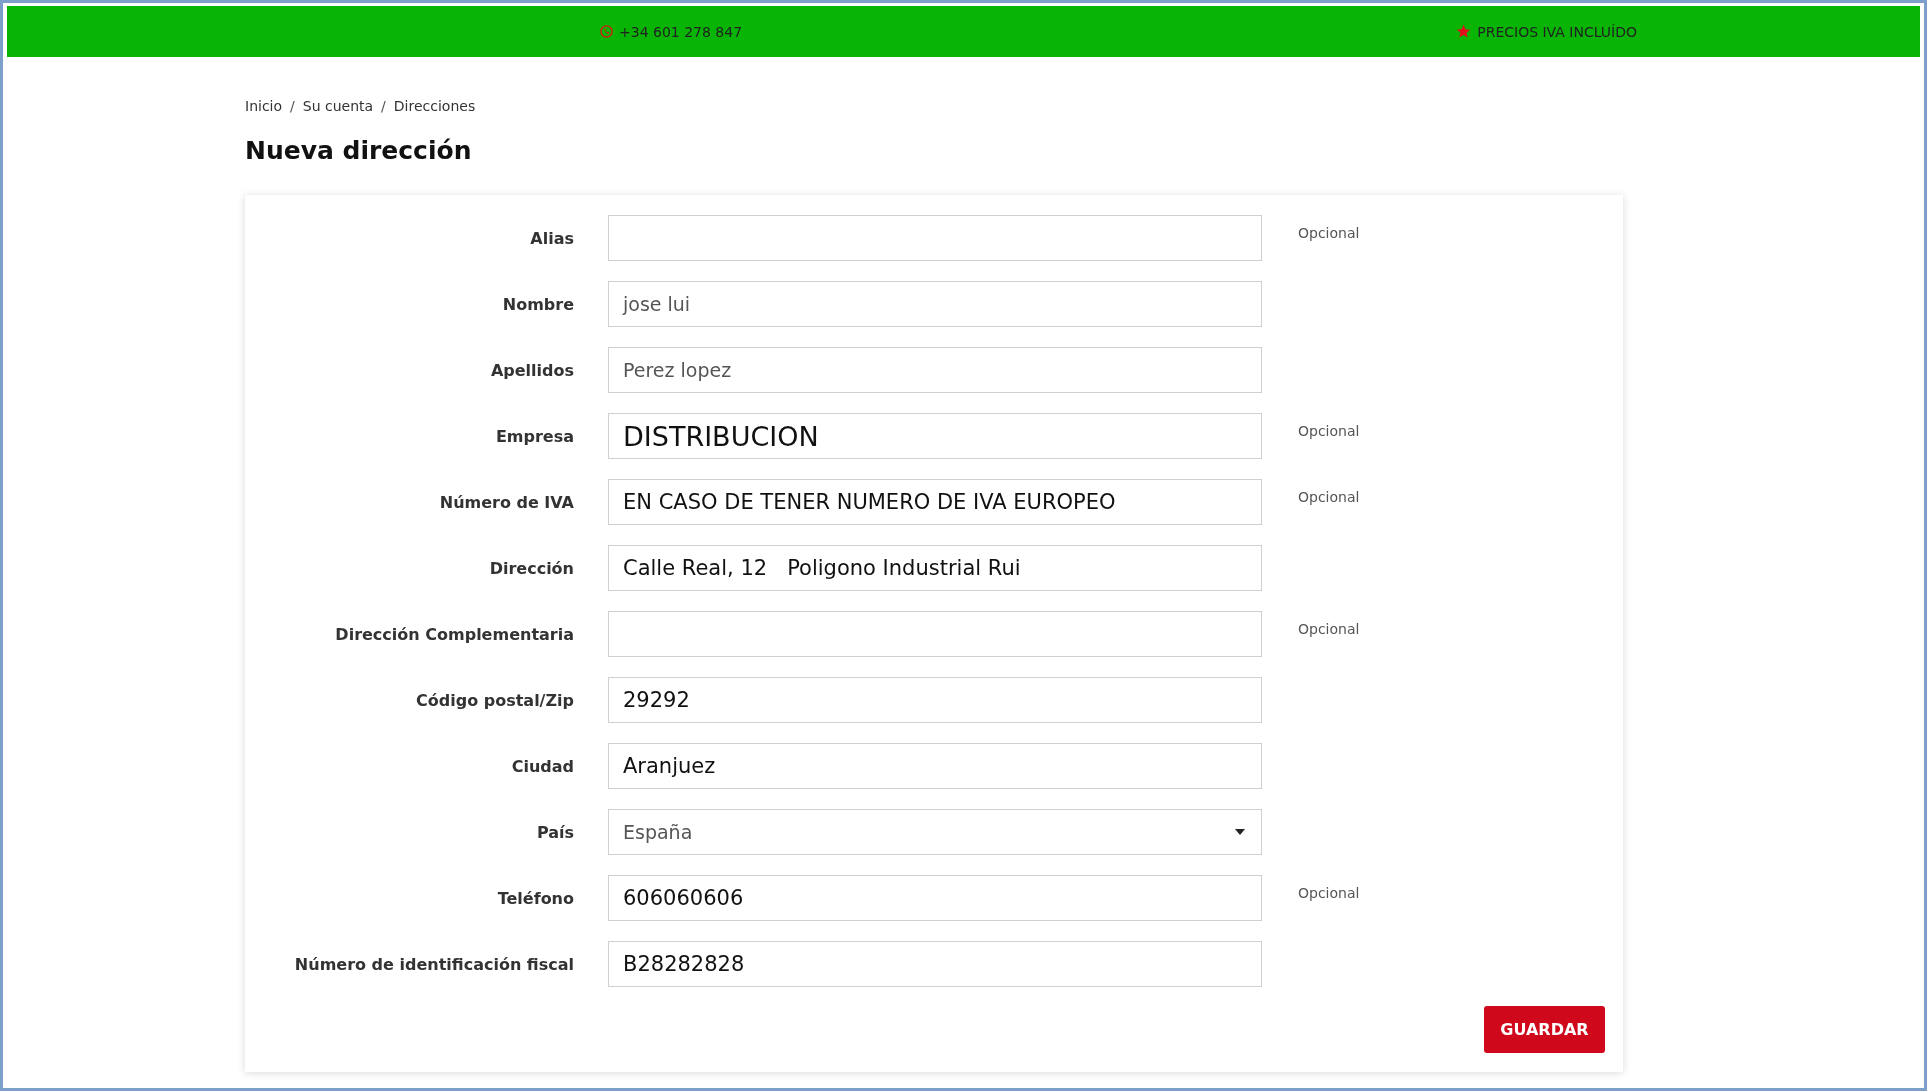  What do you see at coordinates (434, 964) in the screenshot?
I see `field-label: Número de identificación fiscal` at bounding box center [434, 964].